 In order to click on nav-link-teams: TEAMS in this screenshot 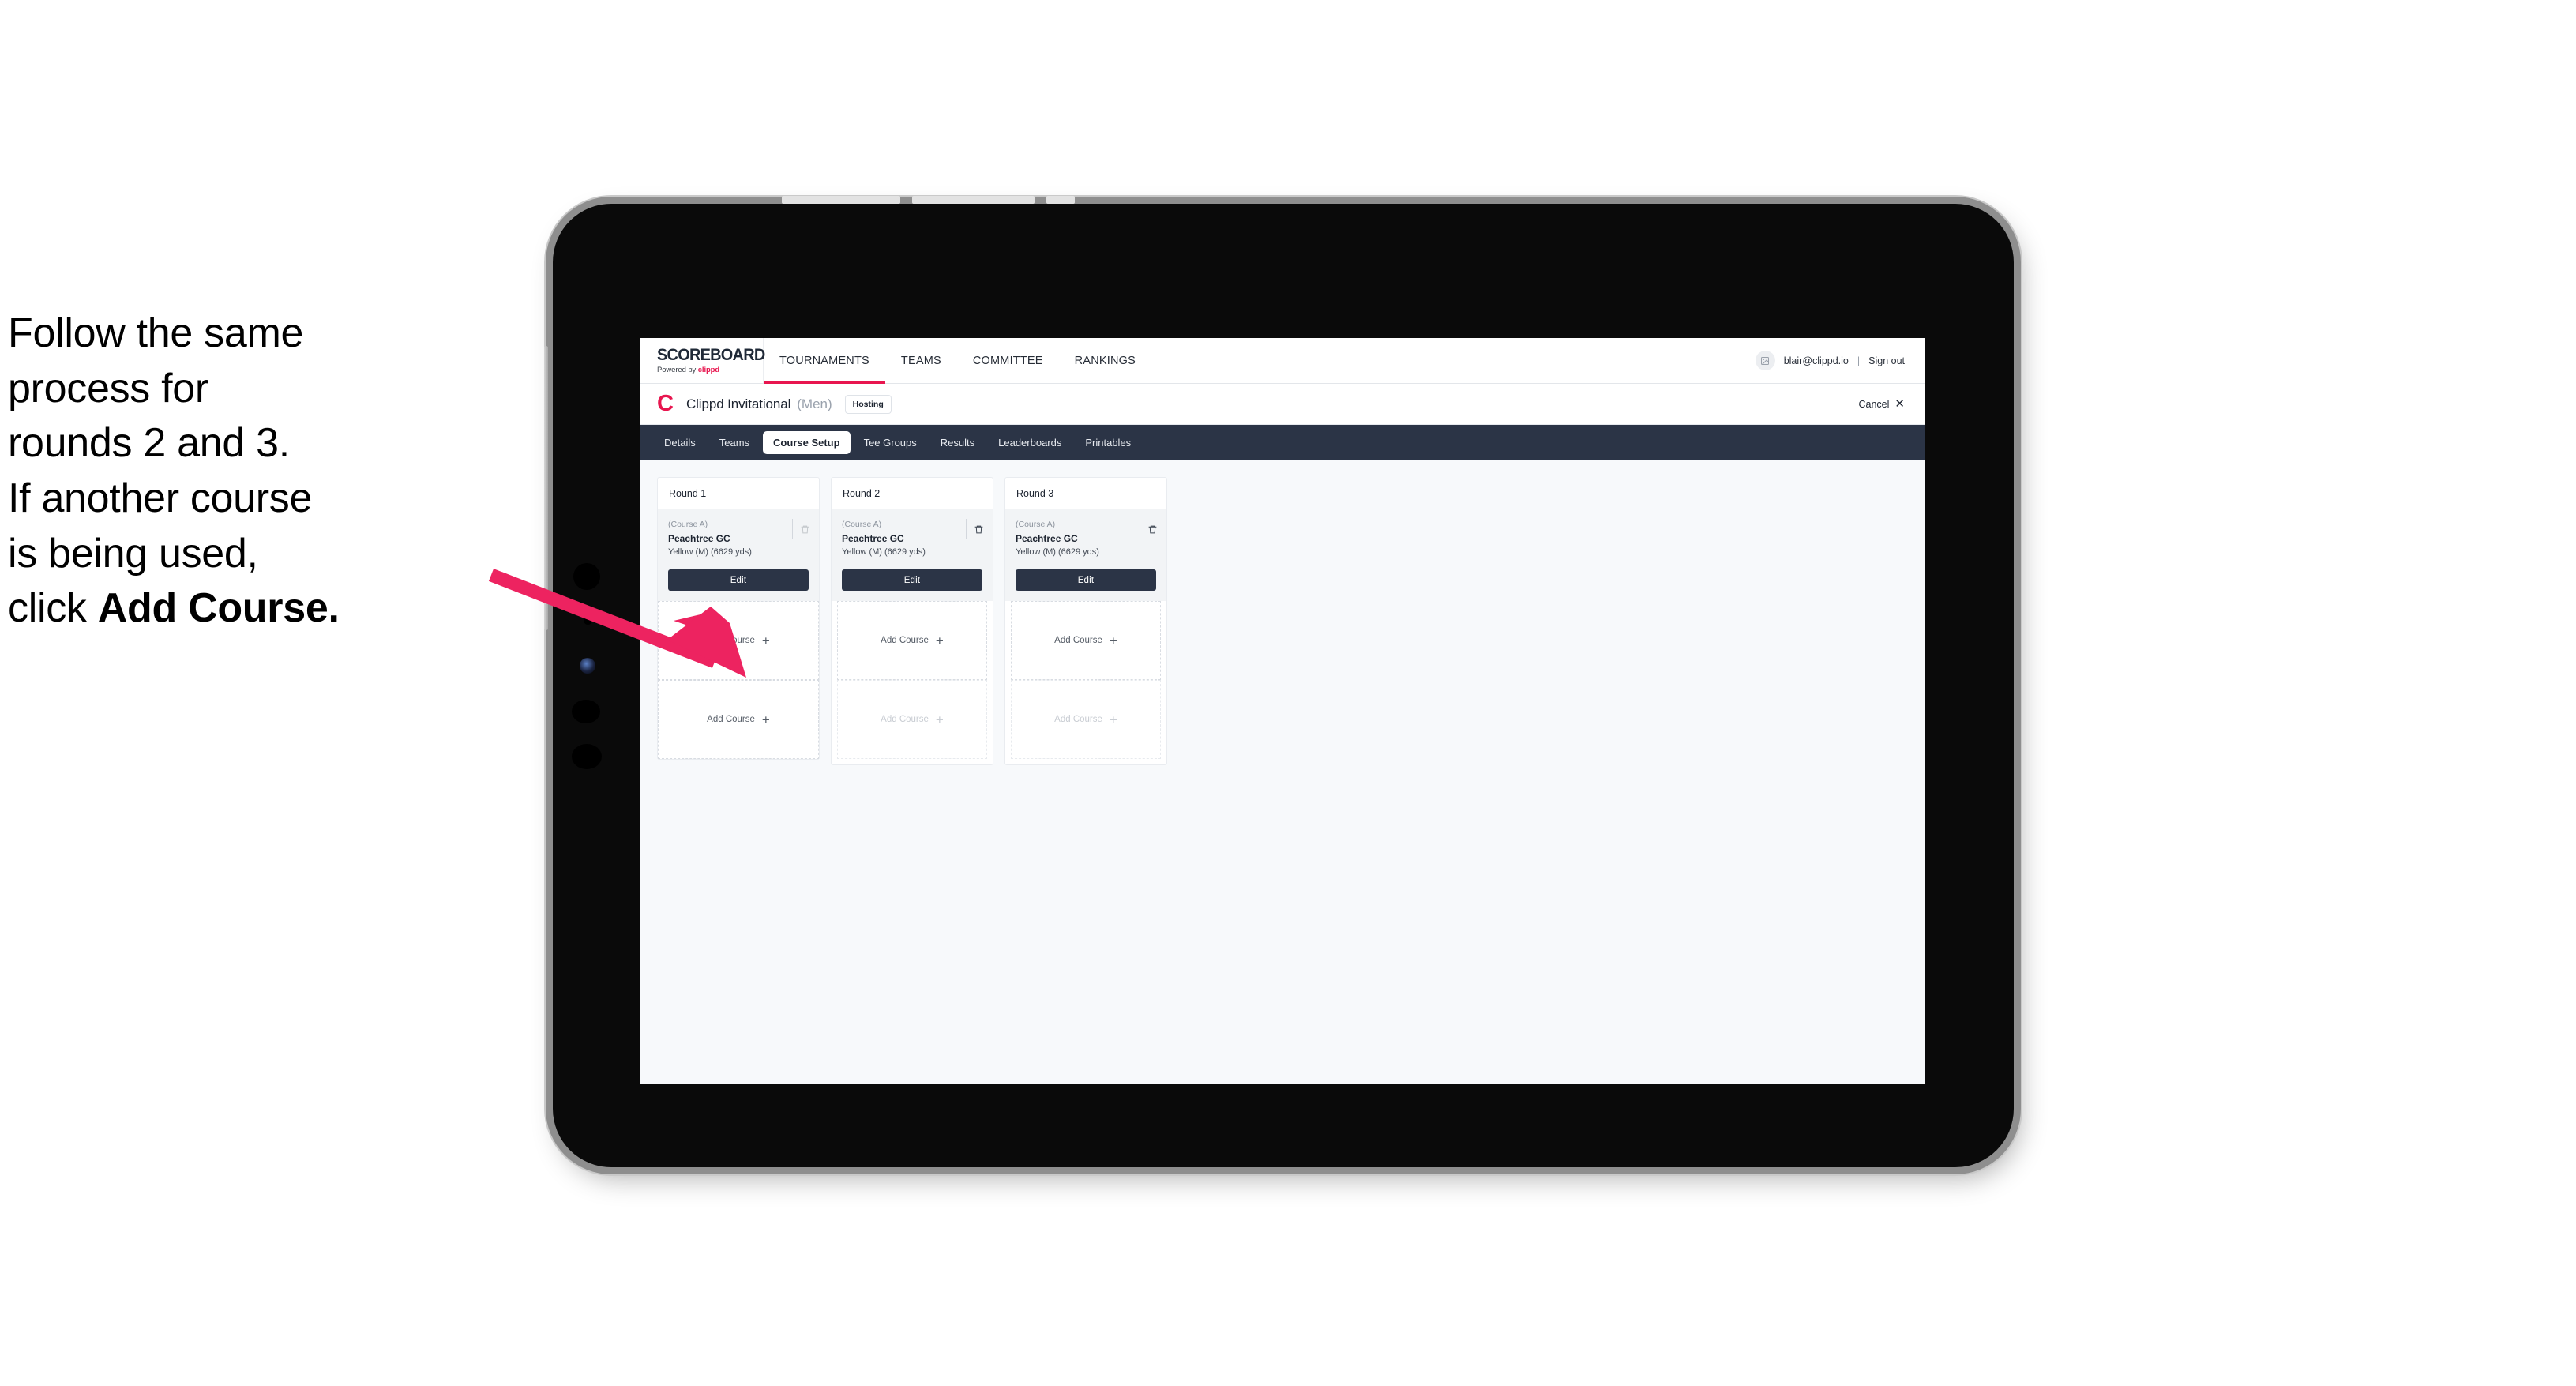, I will do `click(921, 360)`.